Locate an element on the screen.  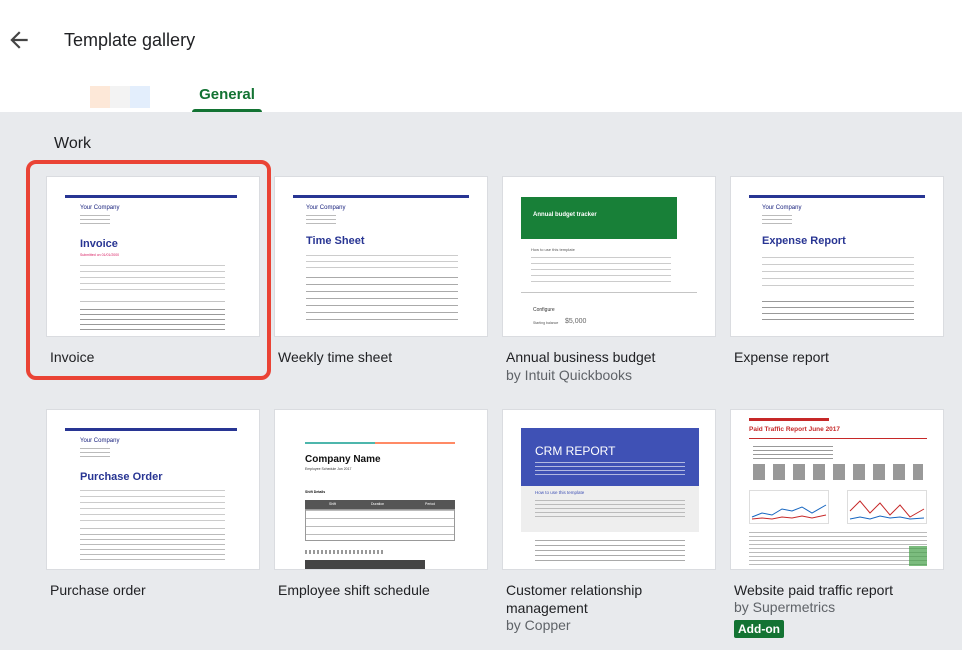
template-title: Employee shift schedule is located at coordinates (354, 590).